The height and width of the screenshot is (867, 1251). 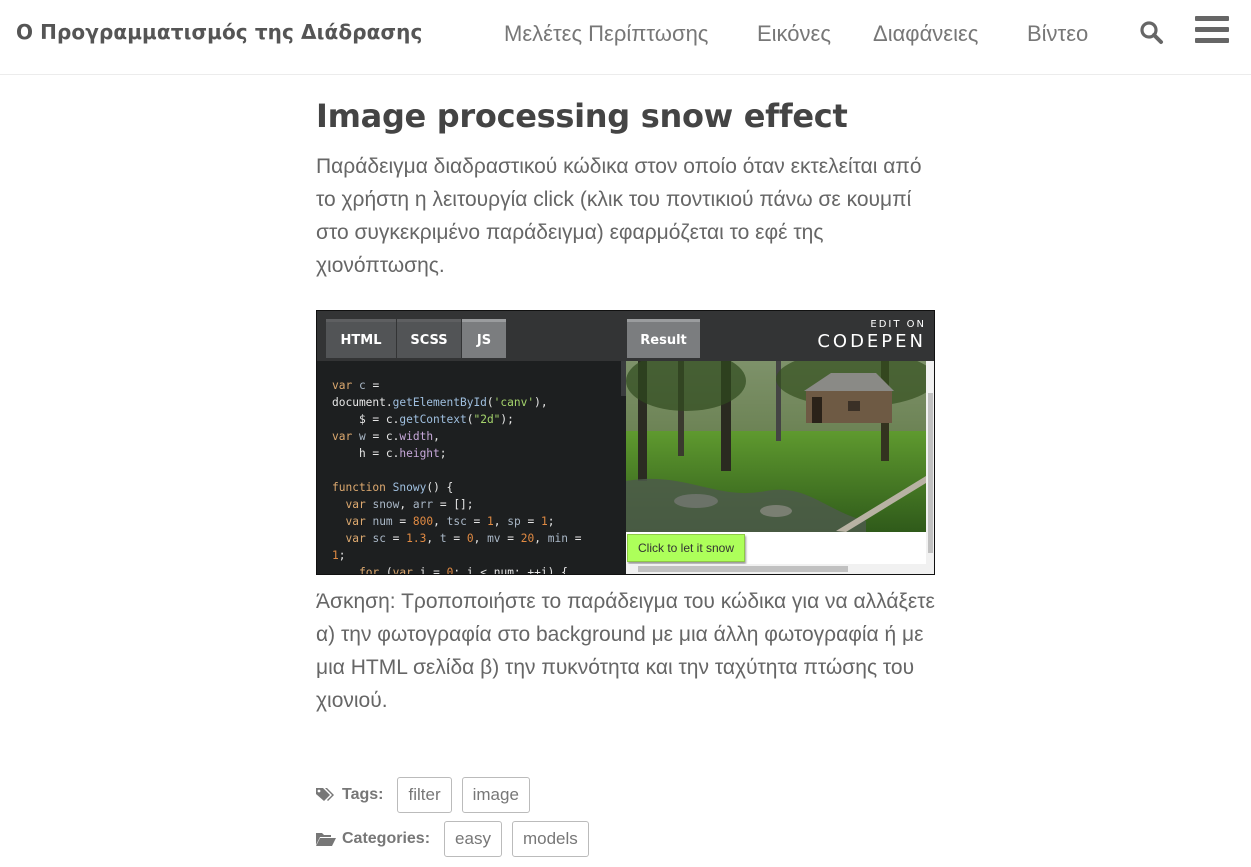 What do you see at coordinates (930, 462) in the screenshot?
I see `result-vertical-scrollbar` at bounding box center [930, 462].